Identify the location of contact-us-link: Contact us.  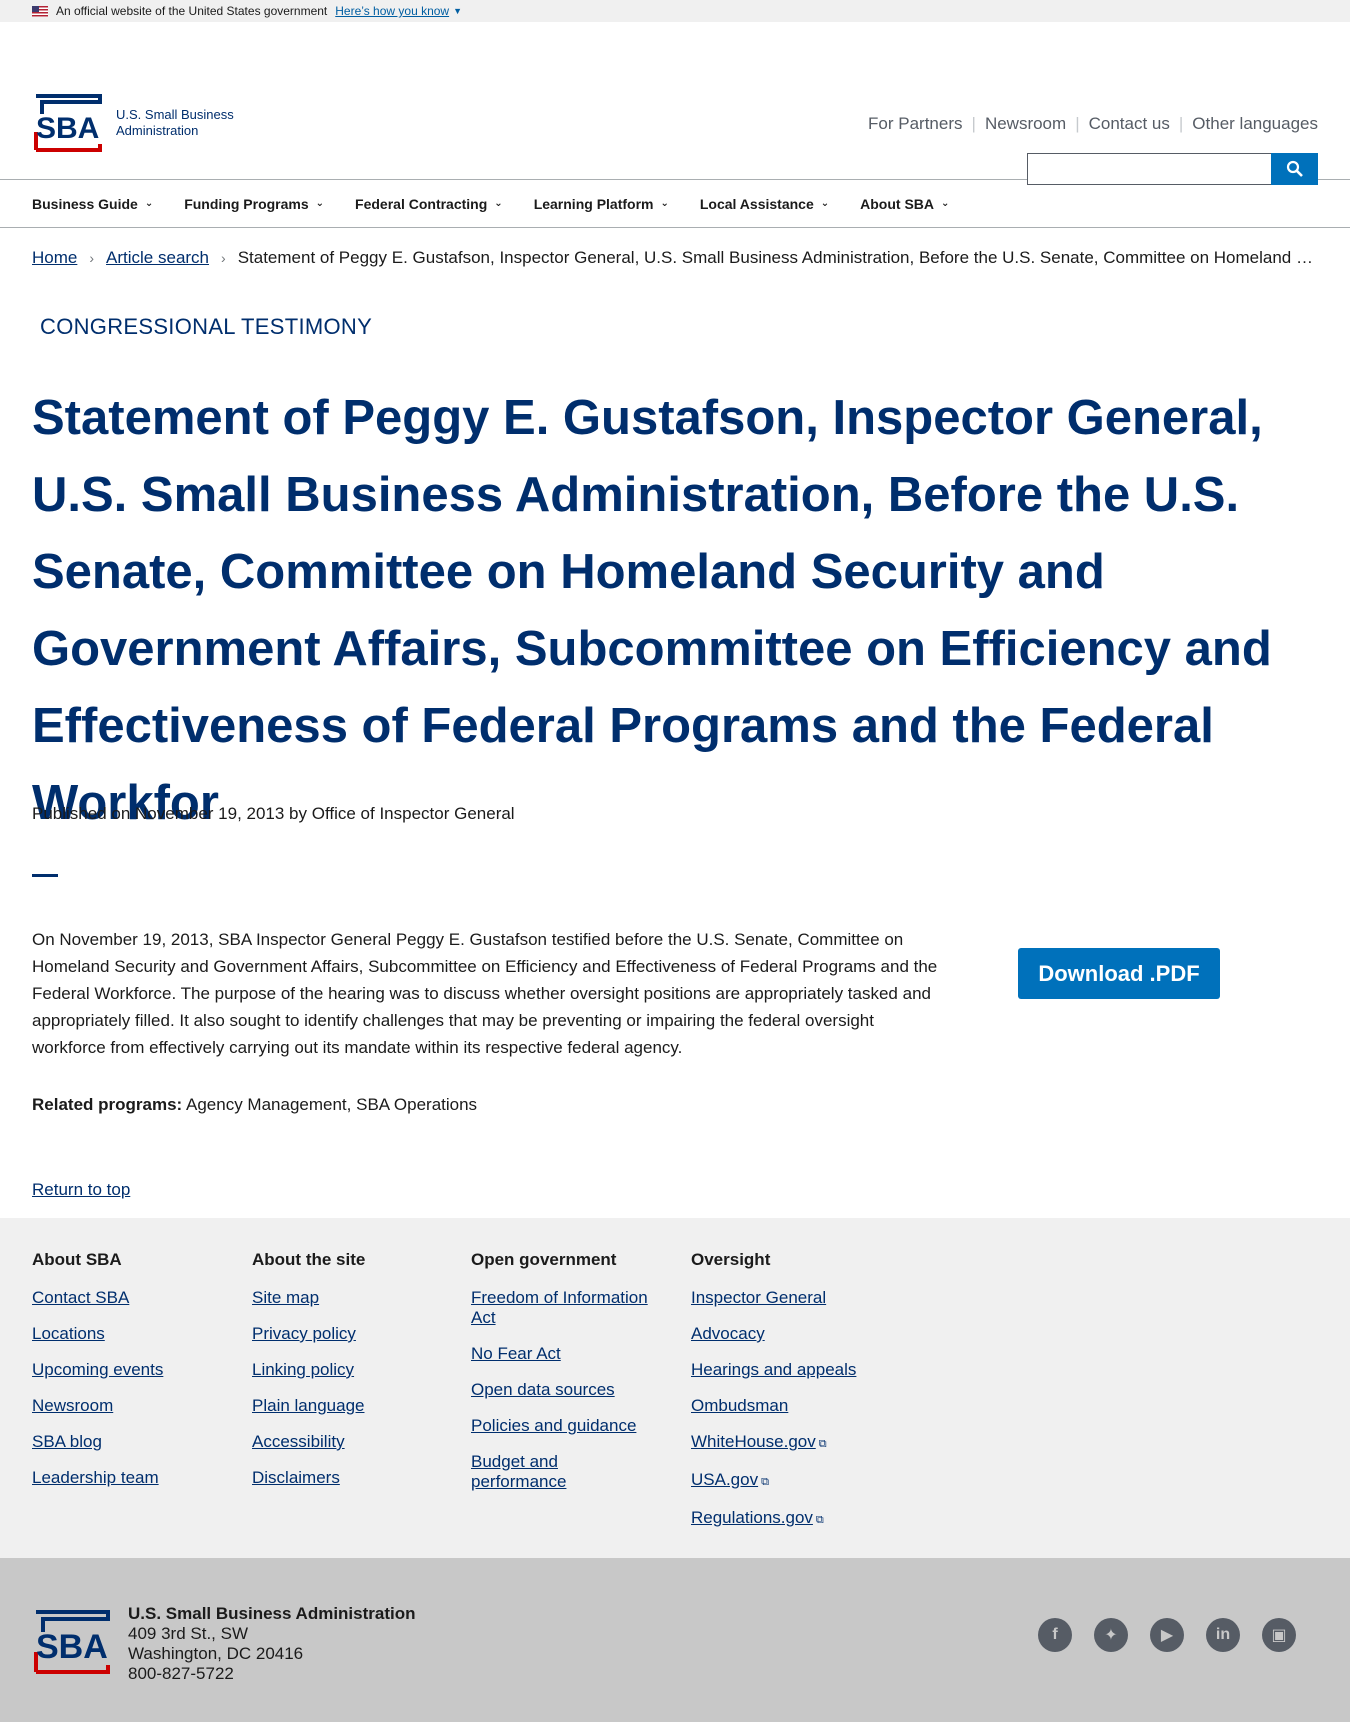
(1129, 124).